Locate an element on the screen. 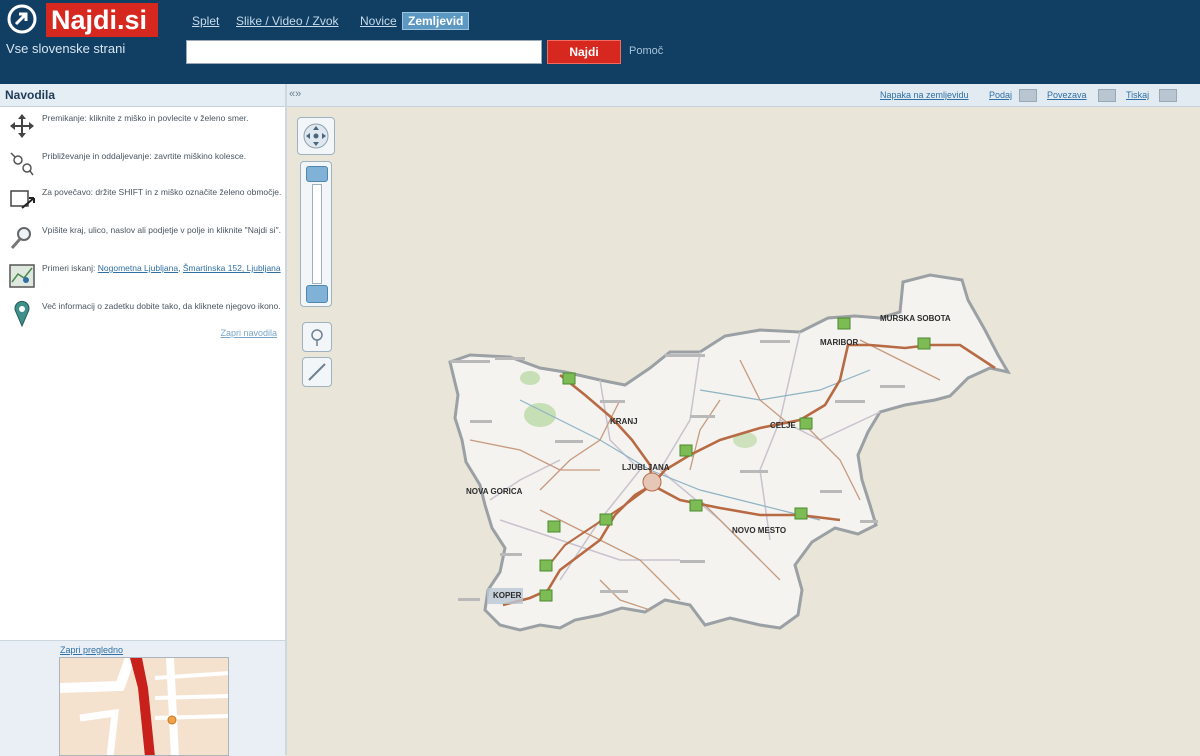 This screenshot has height=756, width=1200. link-icon is located at coordinates (1107, 95).